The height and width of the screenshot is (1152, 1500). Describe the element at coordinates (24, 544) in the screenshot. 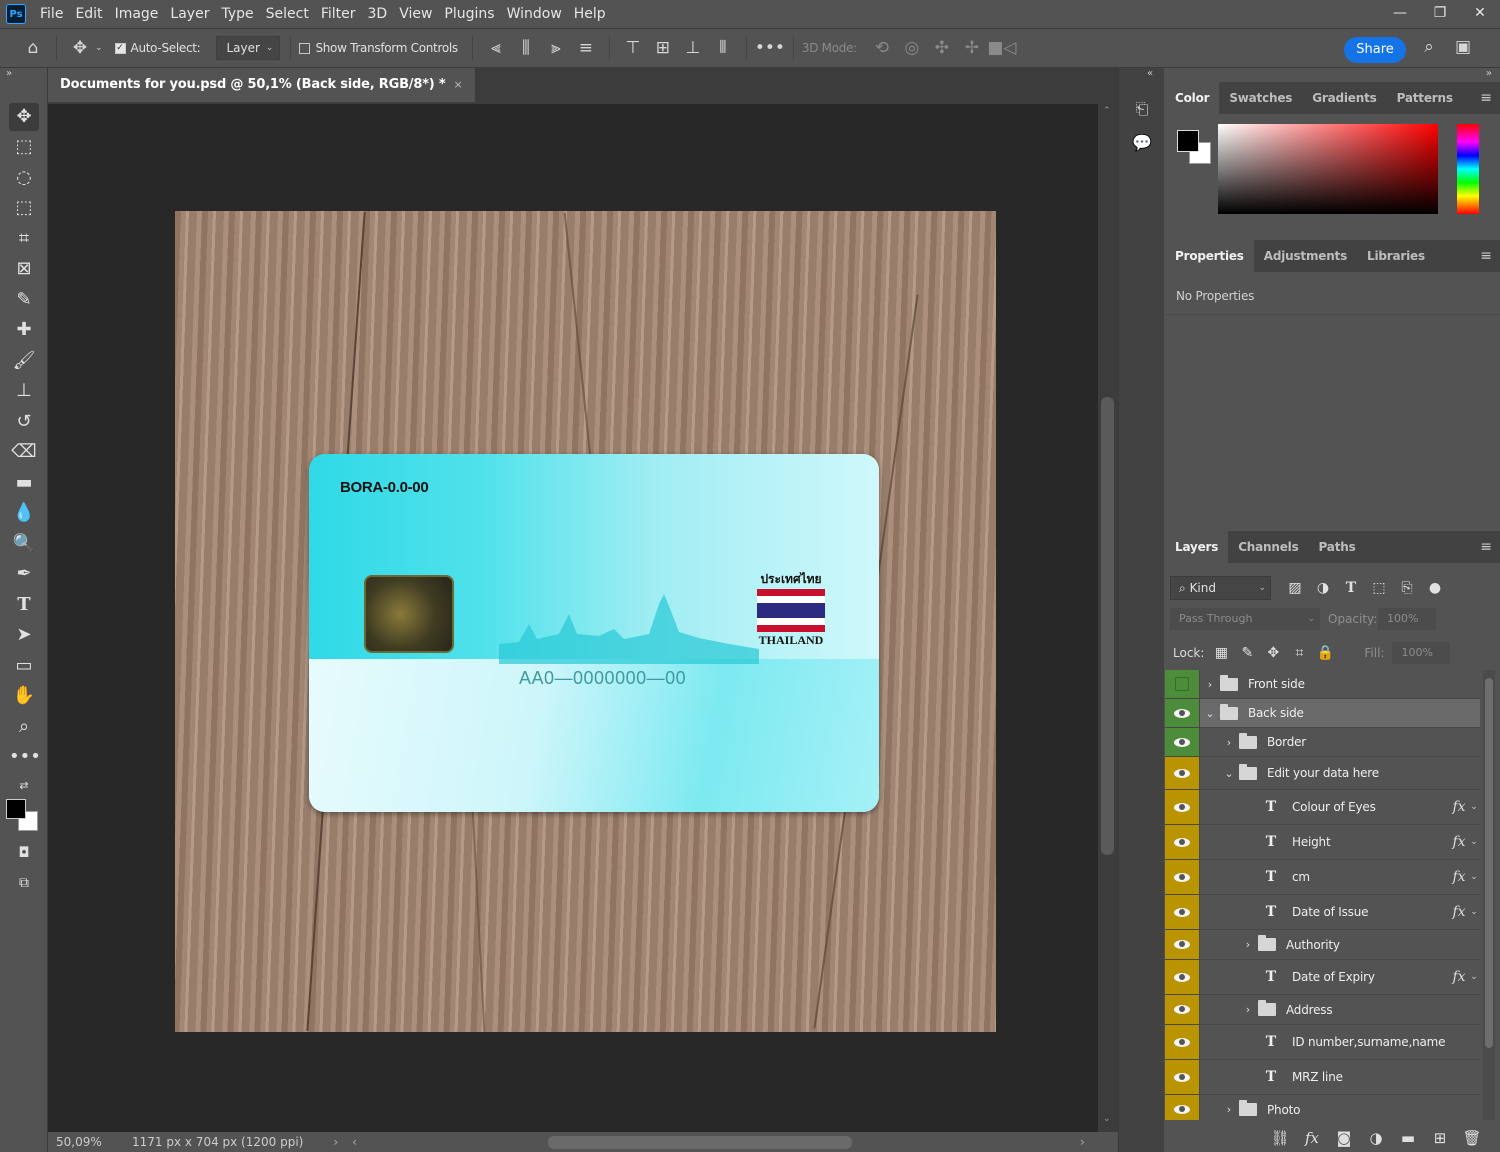

I see `dodge-tool-icon: 🔍` at that location.